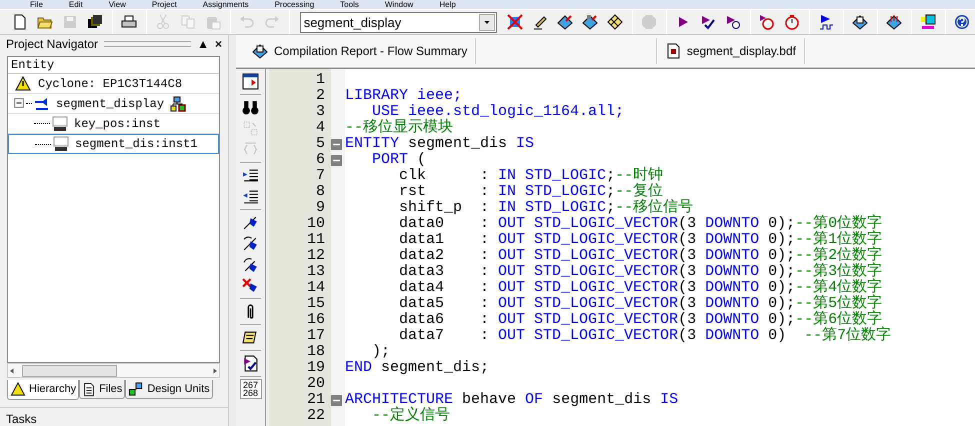 Image resolution: width=975 pixels, height=426 pixels. I want to click on project-dropdown: segment_display, so click(399, 22).